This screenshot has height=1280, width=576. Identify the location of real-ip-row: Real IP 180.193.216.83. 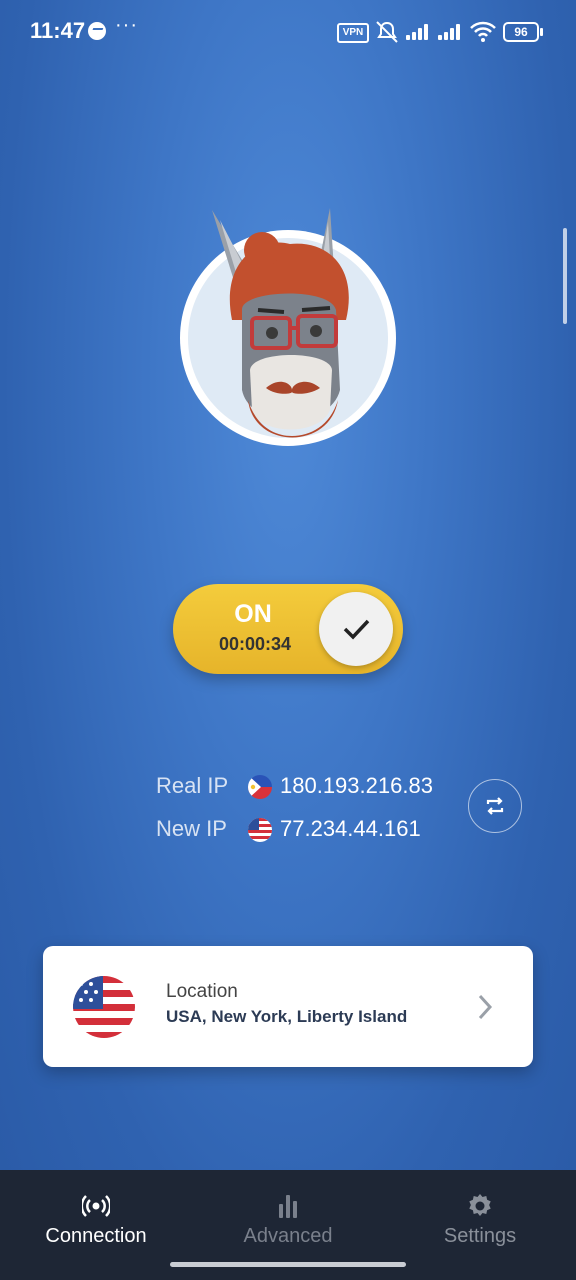
(300, 788).